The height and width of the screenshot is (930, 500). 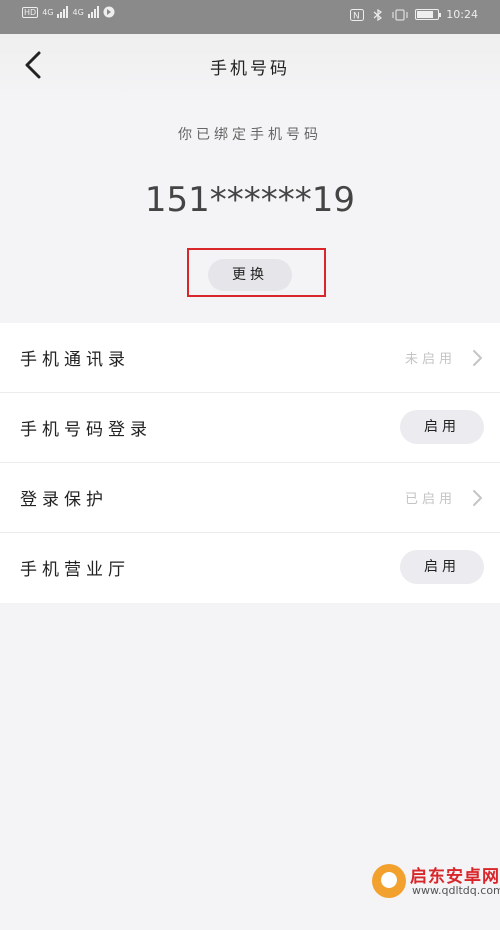 What do you see at coordinates (256, 272) in the screenshot?
I see `highlight-box` at bounding box center [256, 272].